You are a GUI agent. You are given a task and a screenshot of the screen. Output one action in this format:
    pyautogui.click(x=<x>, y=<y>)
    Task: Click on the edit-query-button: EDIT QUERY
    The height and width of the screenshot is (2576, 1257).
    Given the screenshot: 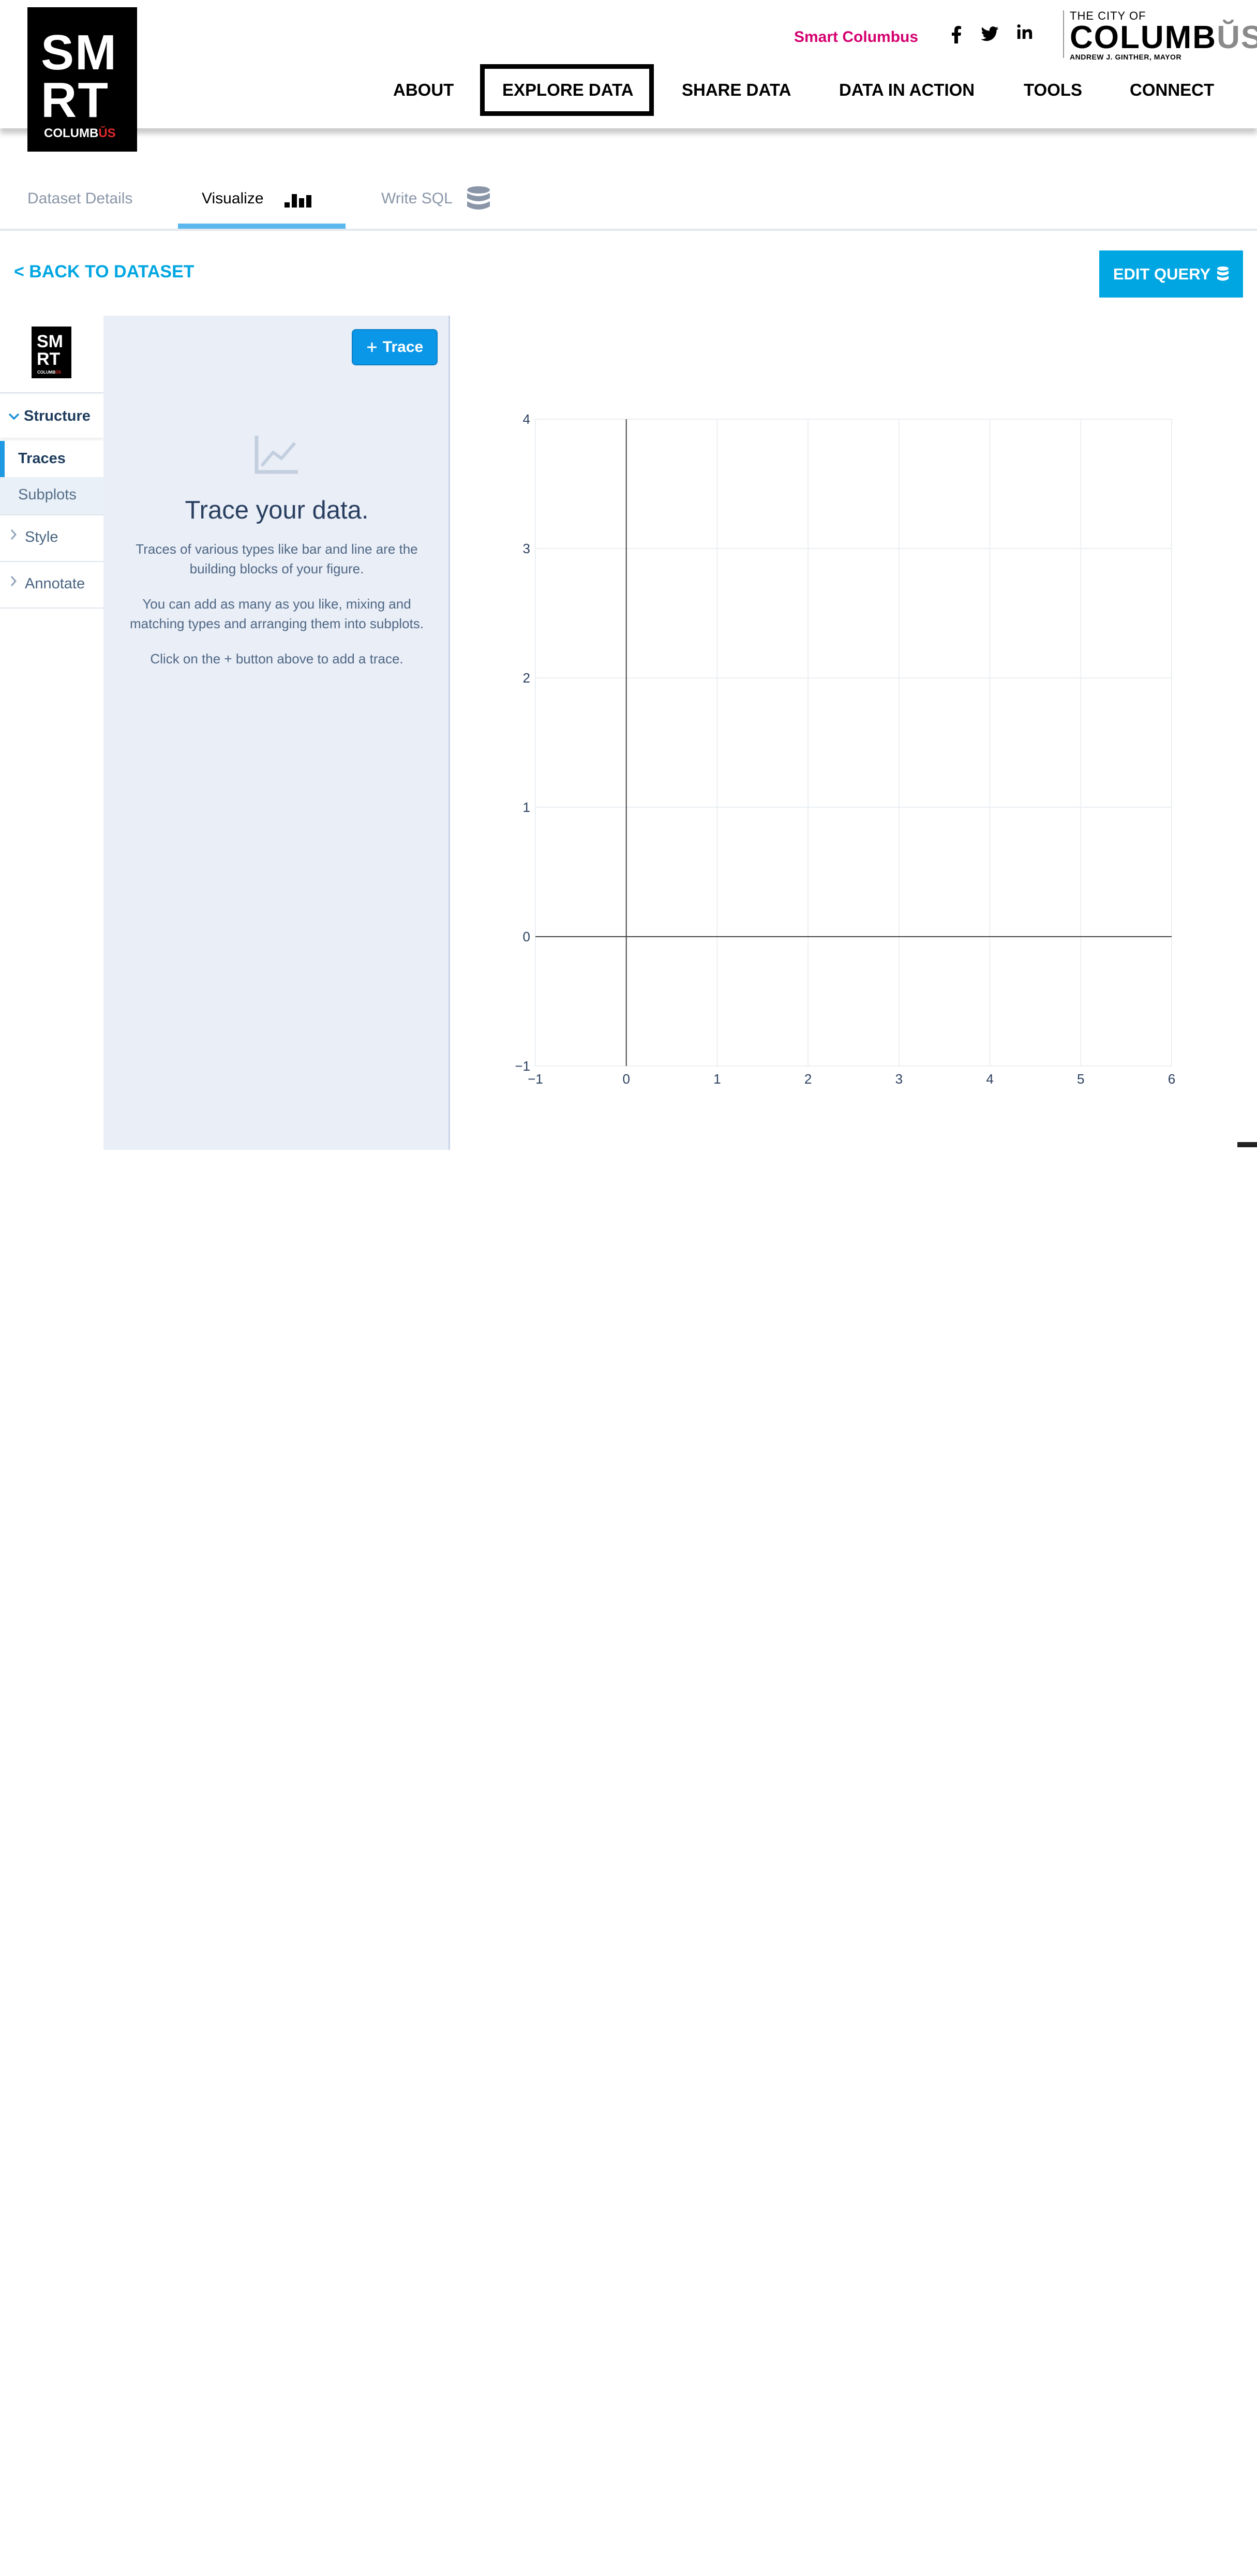 What is the action you would take?
    pyautogui.click(x=1171, y=274)
    